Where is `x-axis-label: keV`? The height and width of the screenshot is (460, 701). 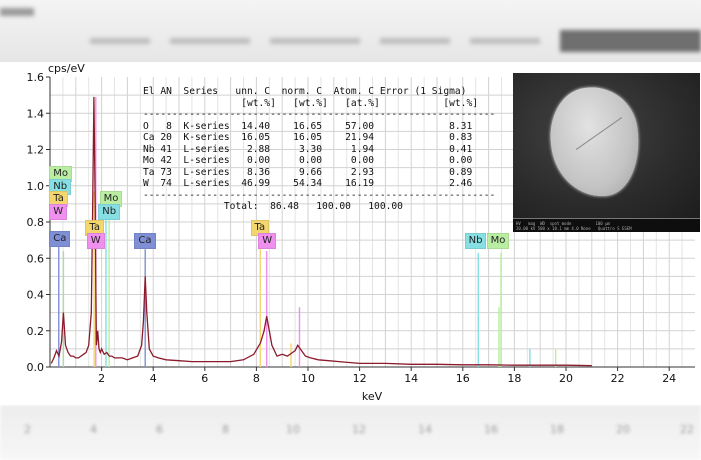
x-axis-label: keV is located at coordinates (372, 396).